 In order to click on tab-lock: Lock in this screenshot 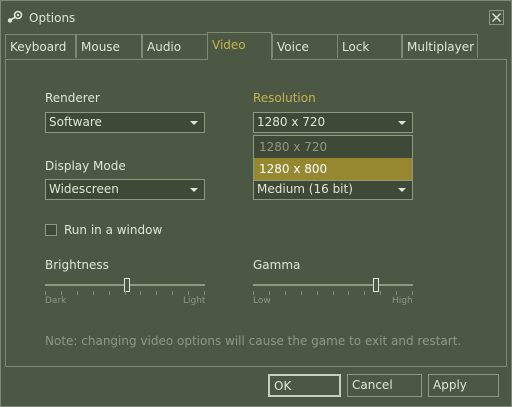, I will do `click(369, 46)`.